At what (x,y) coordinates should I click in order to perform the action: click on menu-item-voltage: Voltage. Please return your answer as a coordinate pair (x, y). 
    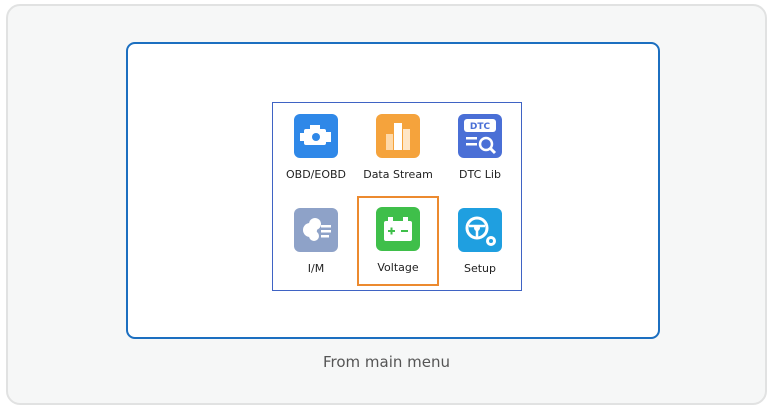
    Looking at the image, I should click on (398, 241).